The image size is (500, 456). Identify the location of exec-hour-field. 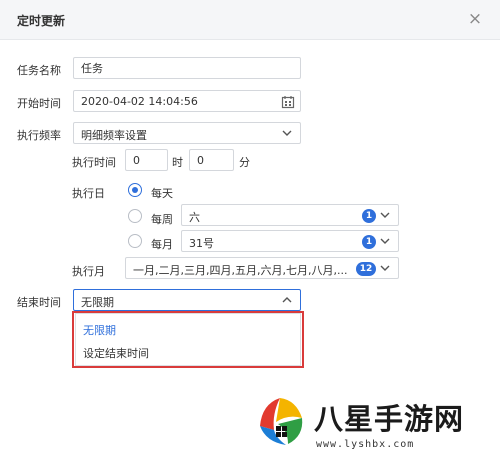
(146, 160).